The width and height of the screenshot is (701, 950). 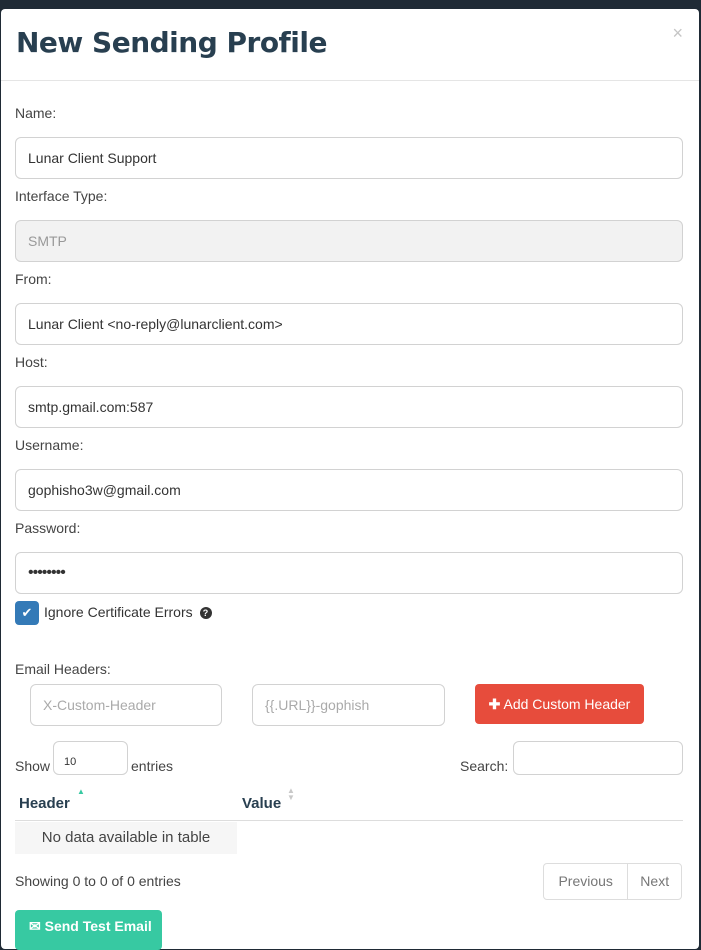 I want to click on table-divider, so click(x=349, y=820).